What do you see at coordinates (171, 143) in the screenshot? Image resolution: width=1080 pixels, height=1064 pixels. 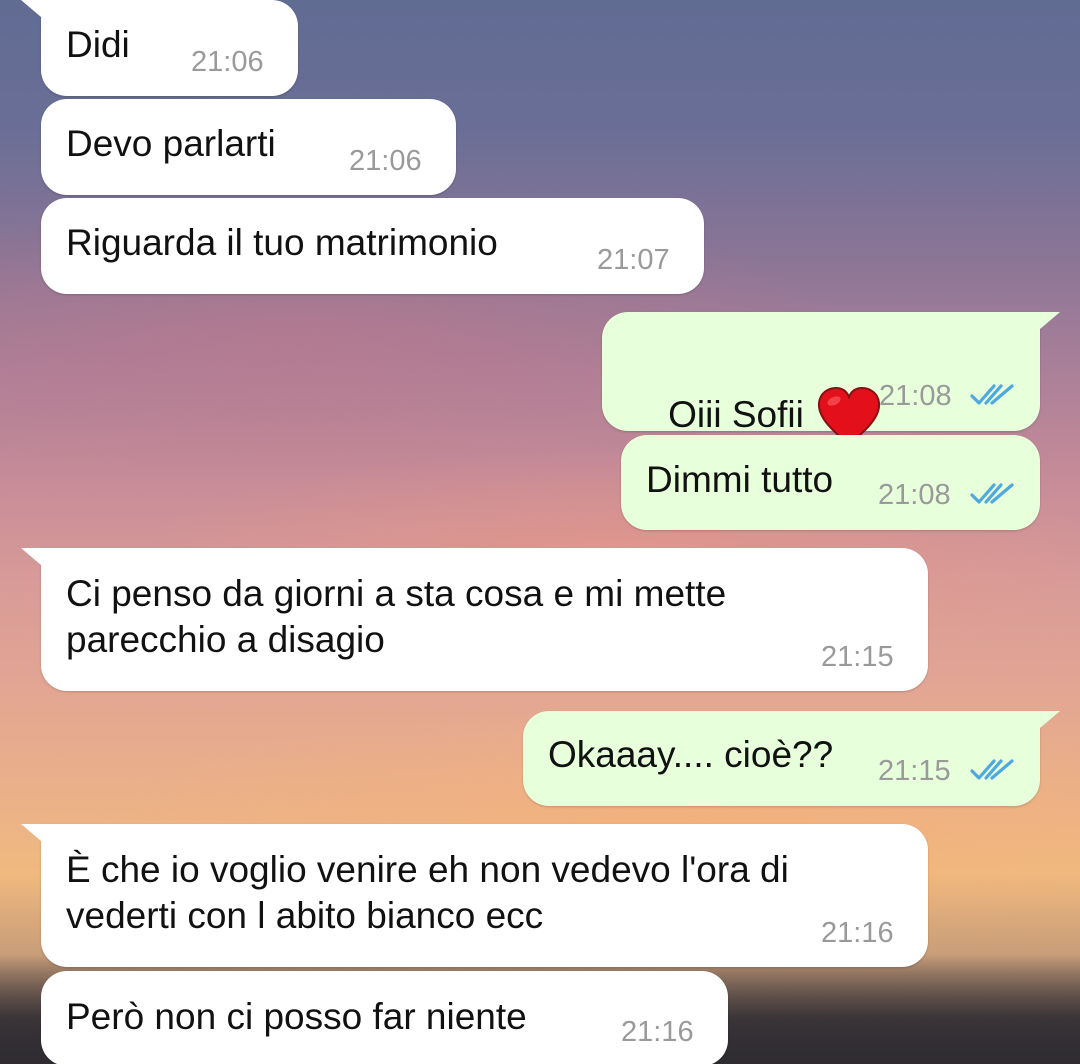 I see `message-text: Devo parlarti` at bounding box center [171, 143].